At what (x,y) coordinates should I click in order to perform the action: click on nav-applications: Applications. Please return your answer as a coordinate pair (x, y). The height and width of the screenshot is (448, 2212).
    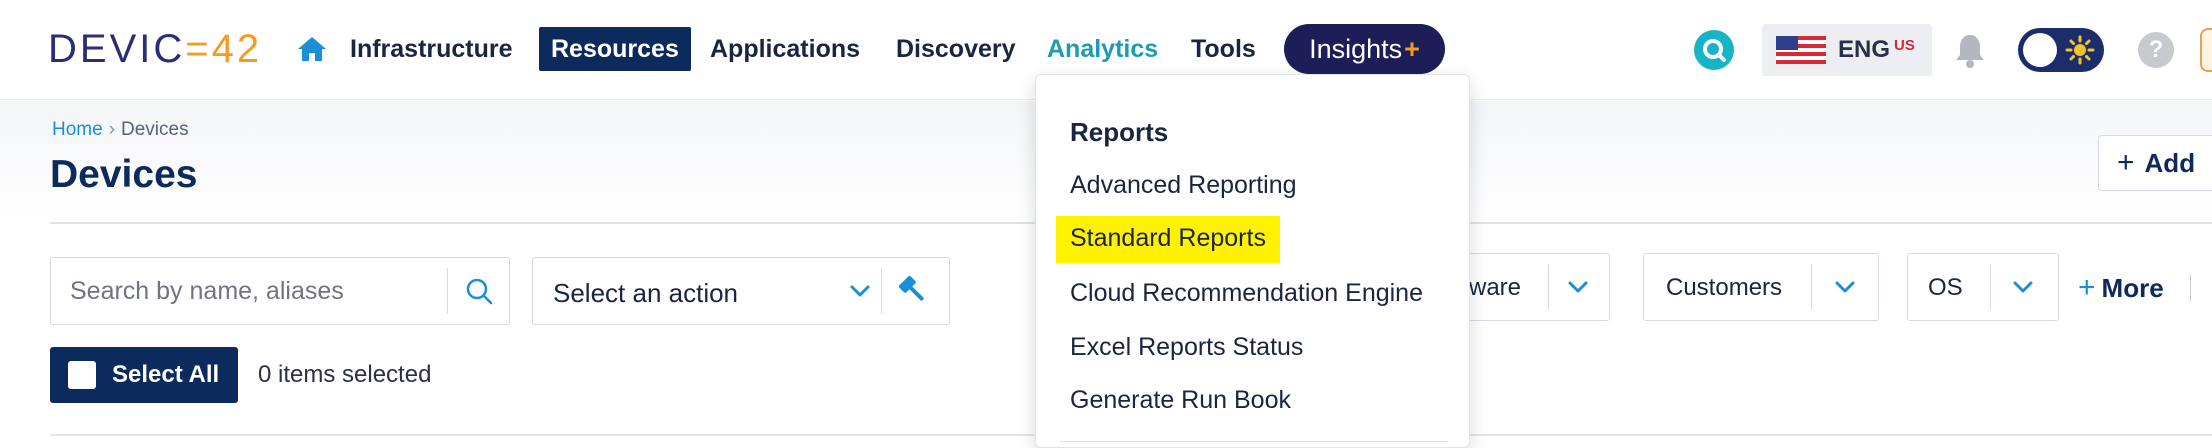
    Looking at the image, I should click on (785, 49).